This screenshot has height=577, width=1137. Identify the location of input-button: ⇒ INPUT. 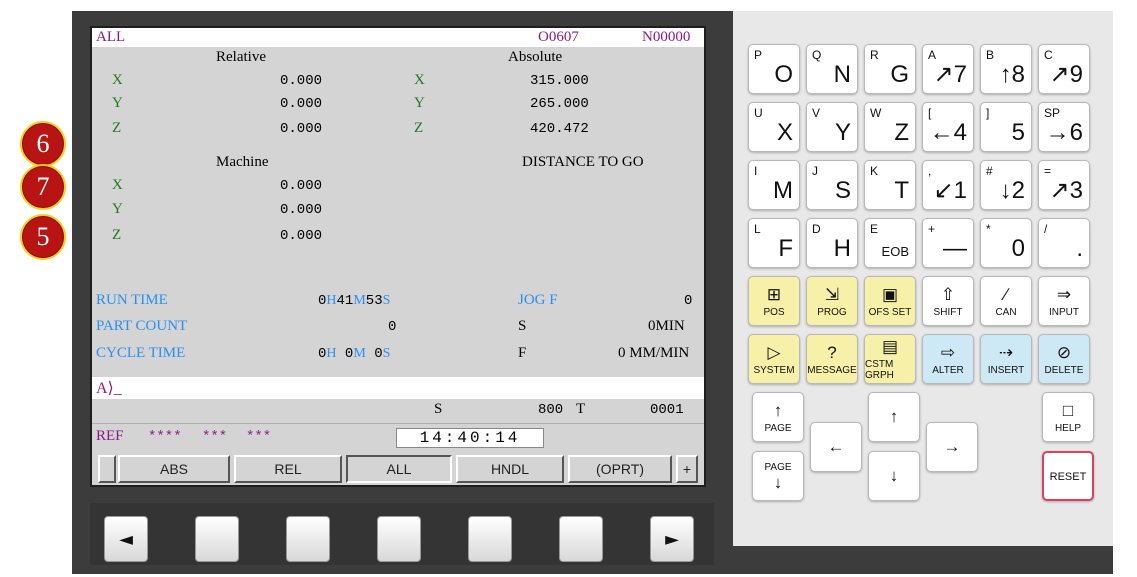
(1064, 301).